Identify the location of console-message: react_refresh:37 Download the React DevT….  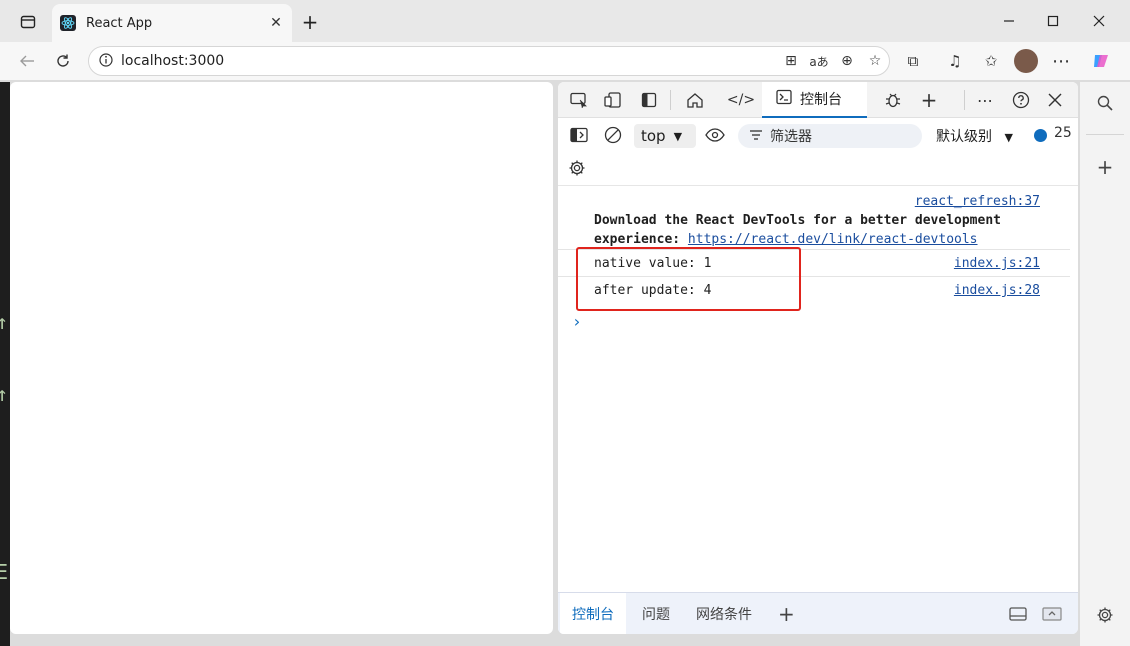
(814, 221).